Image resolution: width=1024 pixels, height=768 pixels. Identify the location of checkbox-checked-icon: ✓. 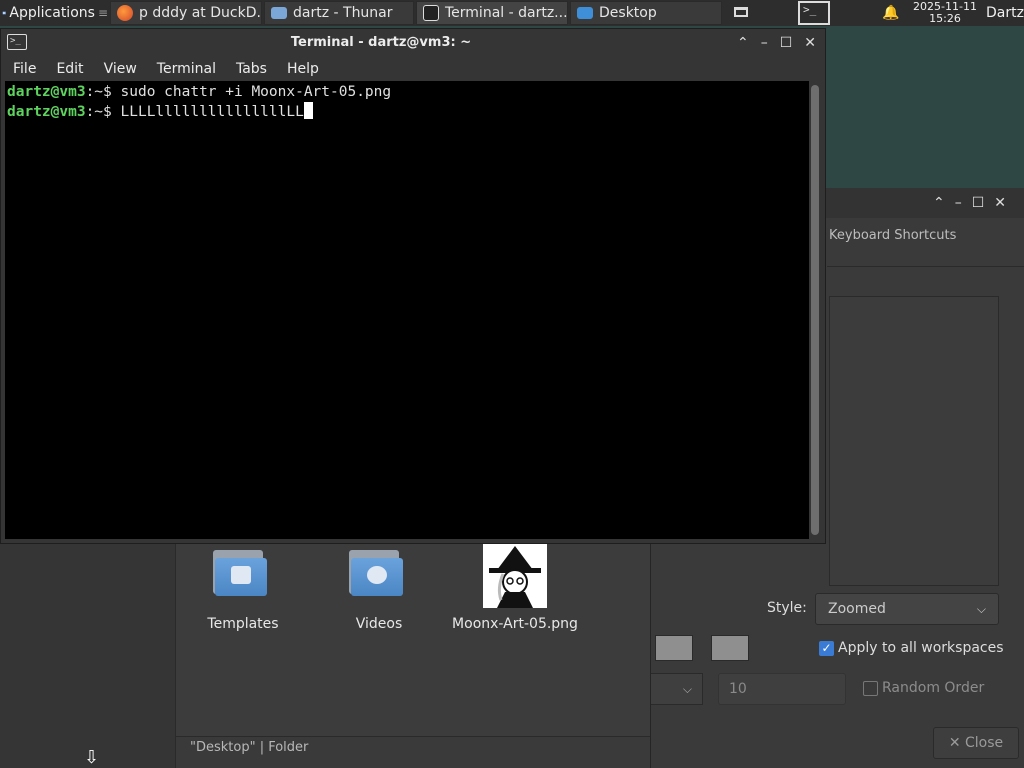
(826, 648).